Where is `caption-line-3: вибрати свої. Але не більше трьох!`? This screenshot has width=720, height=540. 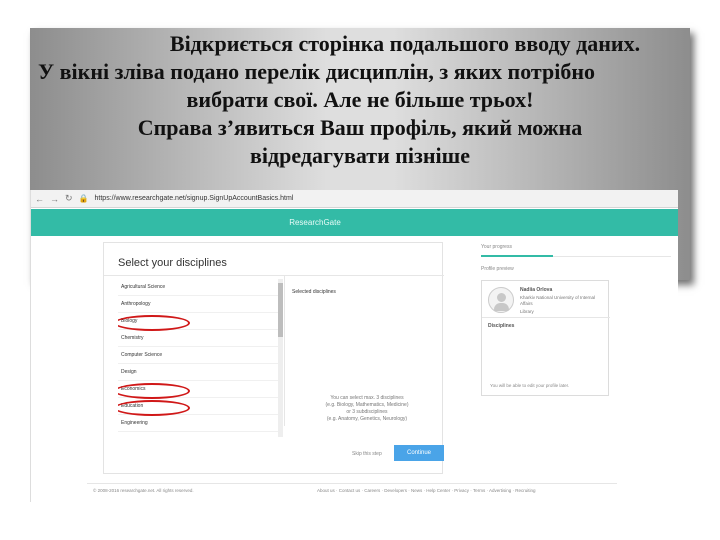 caption-line-3: вибрати свої. Але не більше трьох! is located at coordinates (360, 99).